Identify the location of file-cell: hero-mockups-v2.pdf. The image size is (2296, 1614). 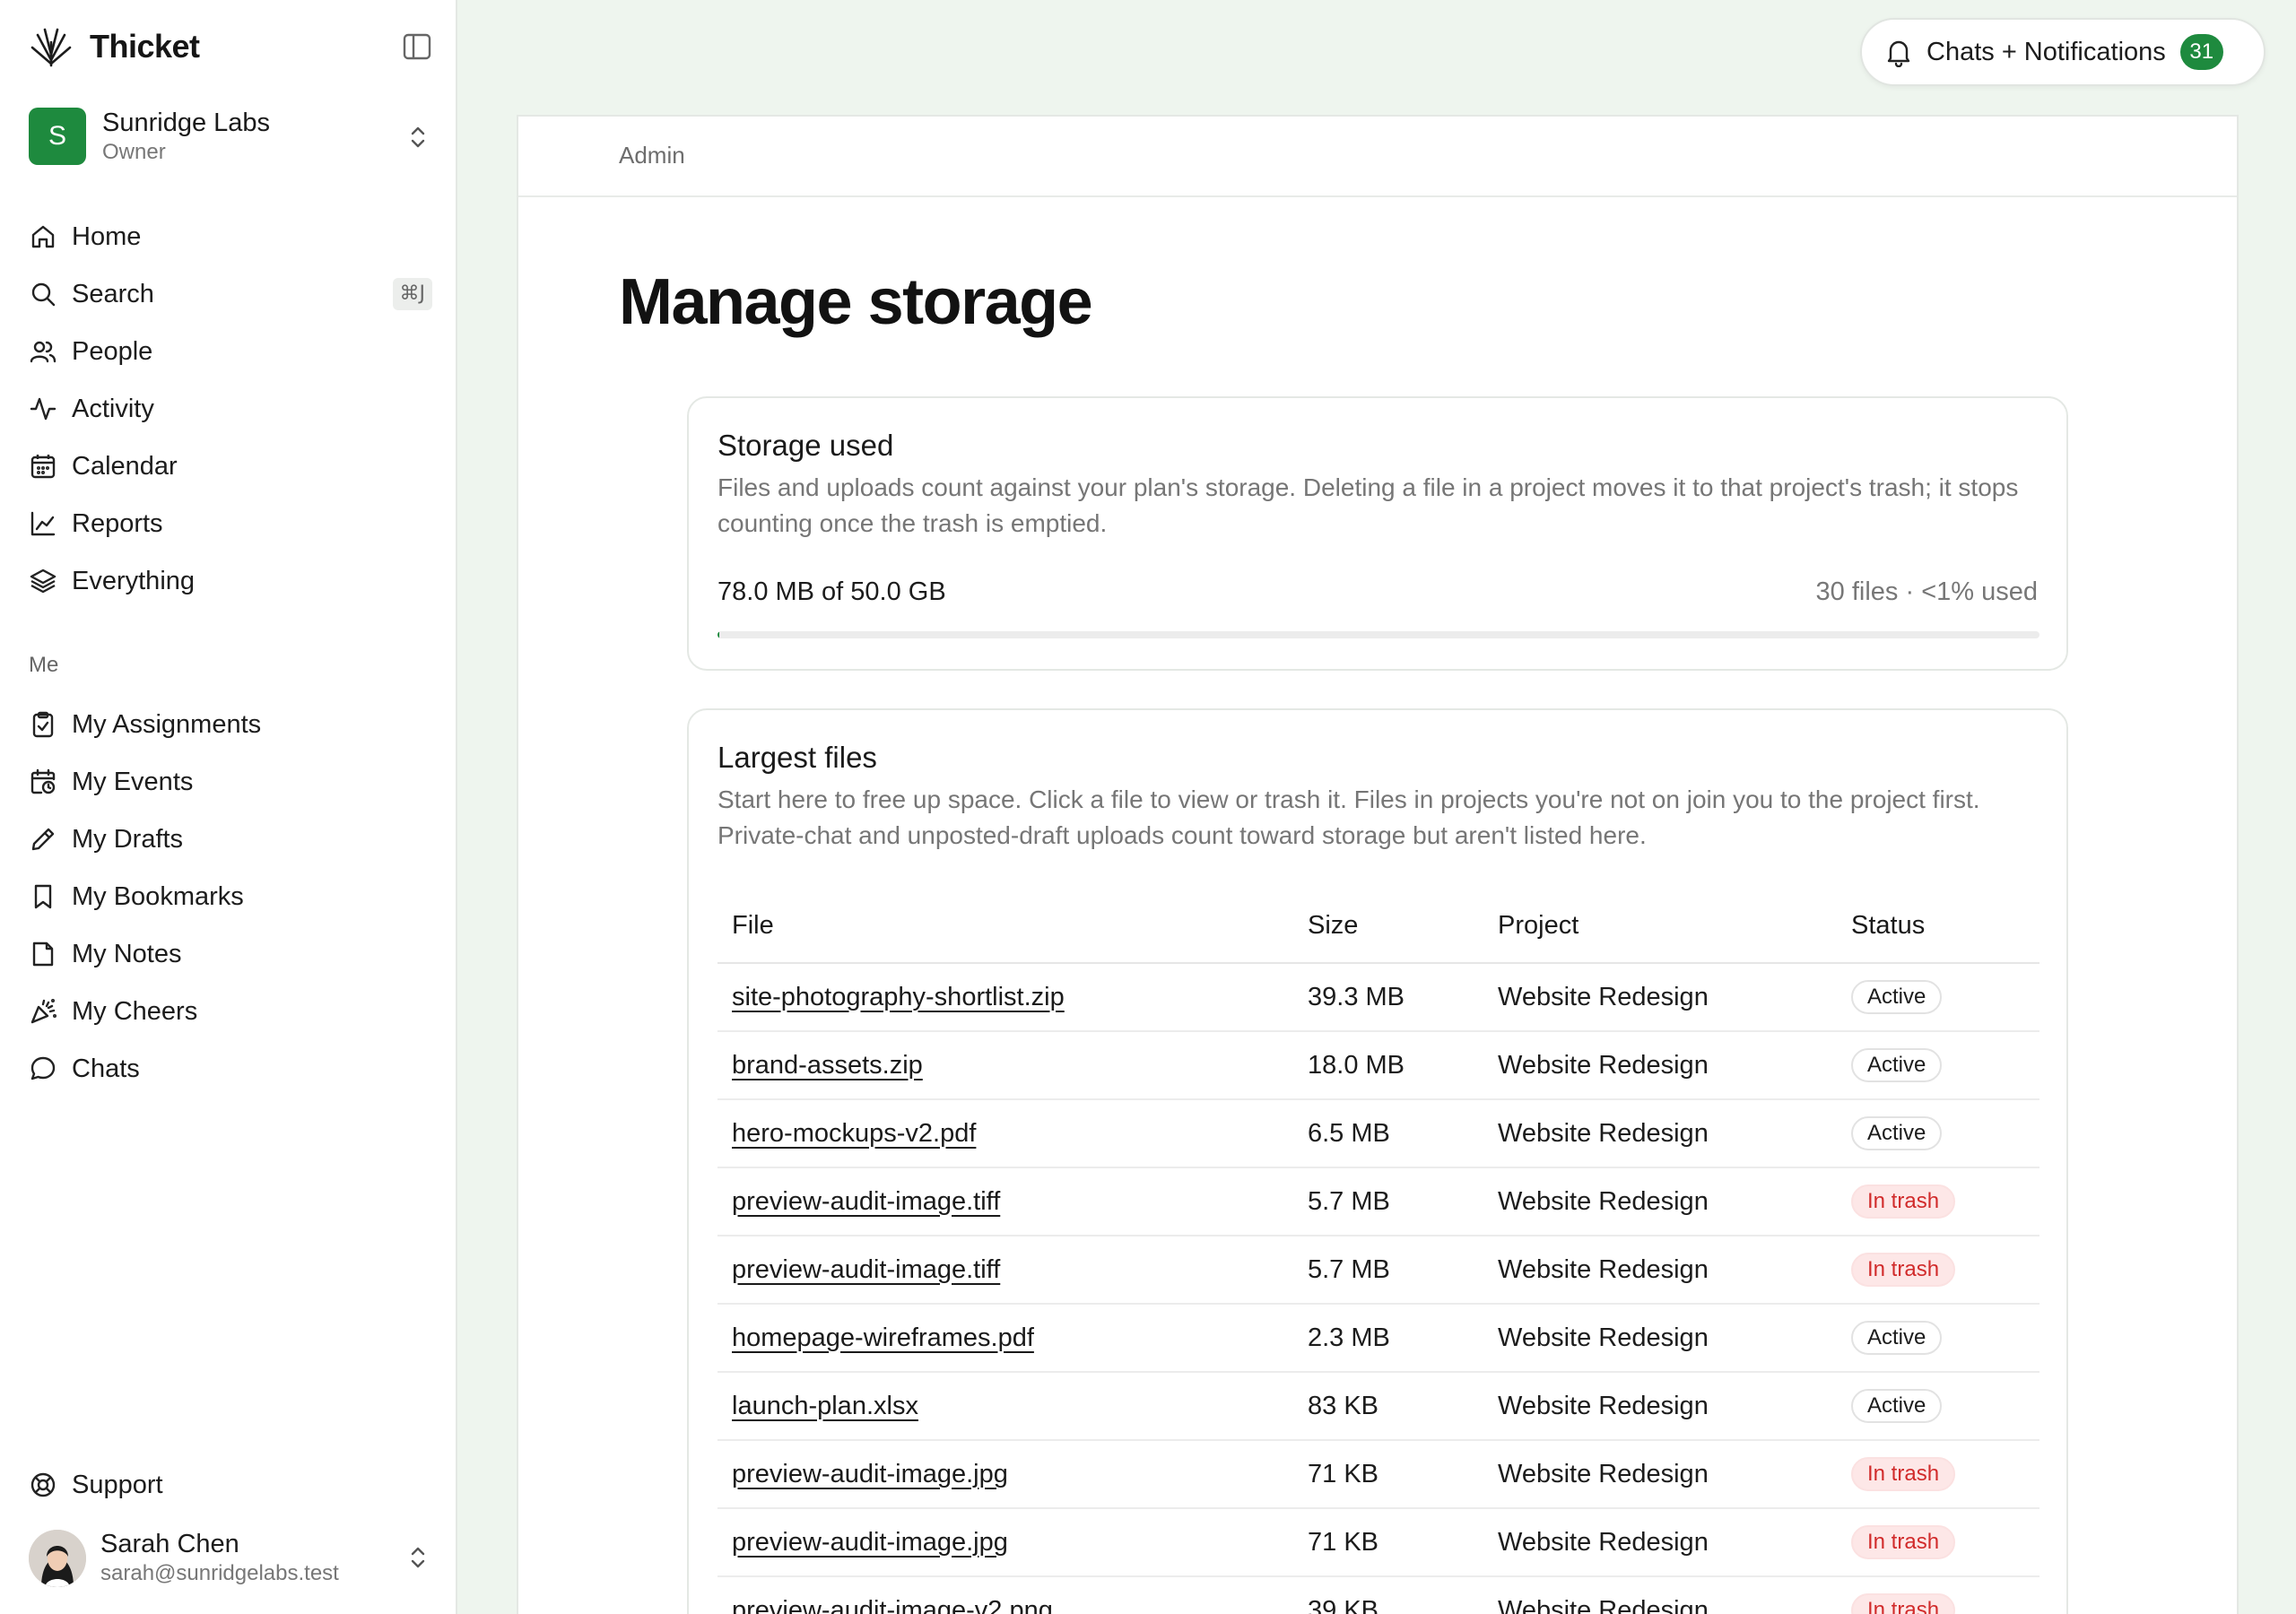
(1005, 1133).